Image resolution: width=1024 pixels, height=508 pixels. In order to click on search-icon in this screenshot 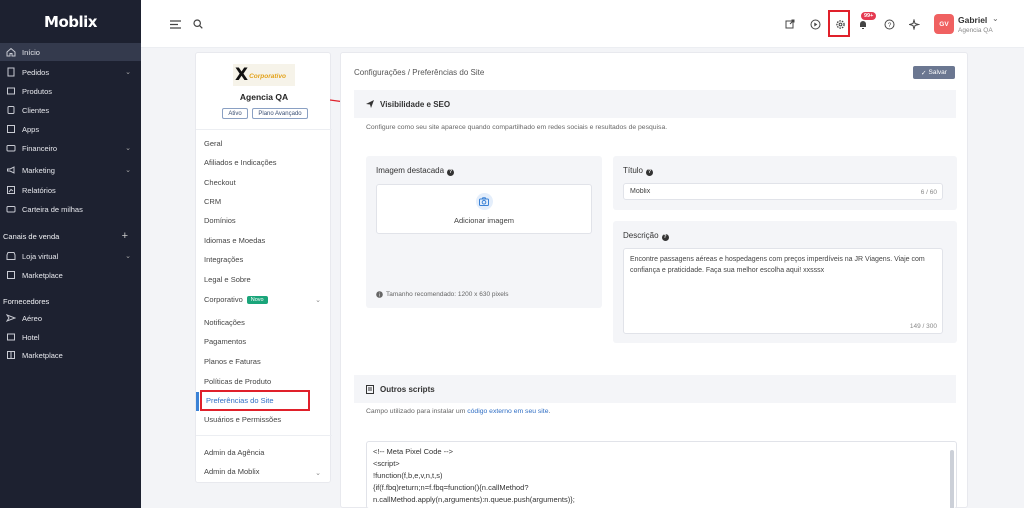, I will do `click(198, 24)`.